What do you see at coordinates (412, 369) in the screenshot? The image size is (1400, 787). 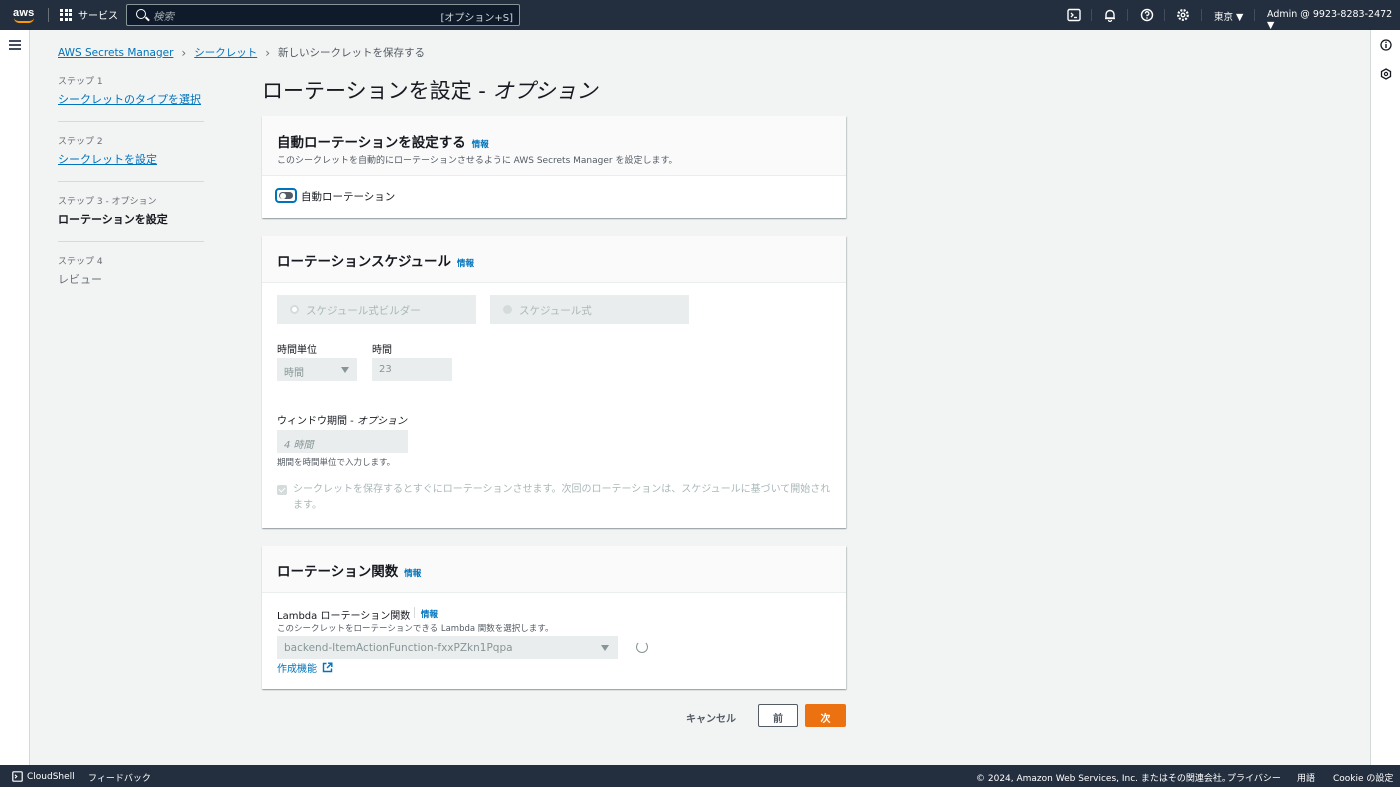 I see `time-input: 23` at bounding box center [412, 369].